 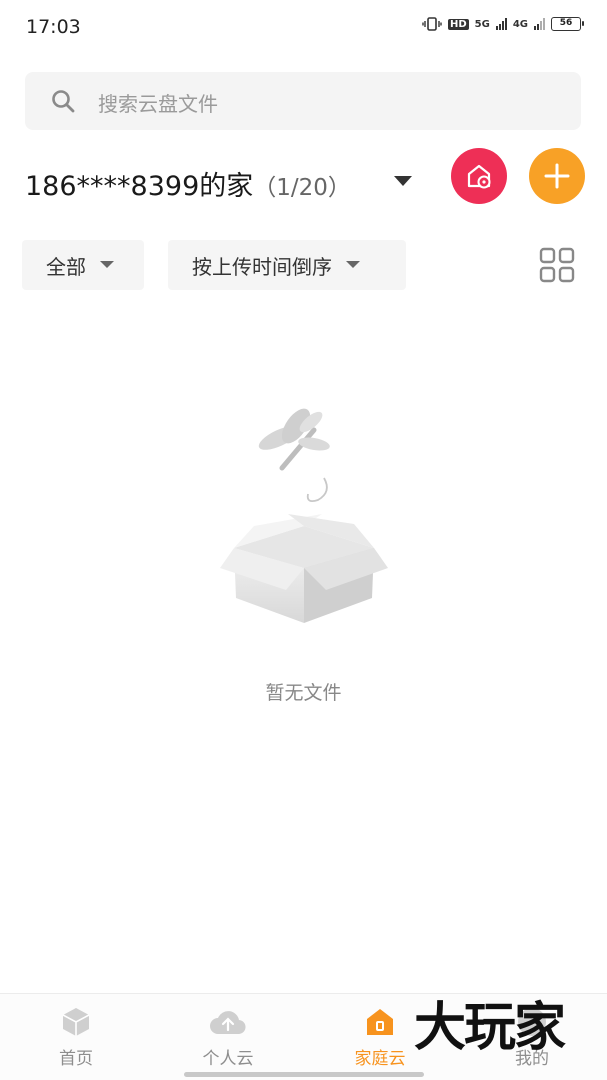 What do you see at coordinates (158, 104) in the screenshot?
I see `search-placeholder: 搜索云盘文件` at bounding box center [158, 104].